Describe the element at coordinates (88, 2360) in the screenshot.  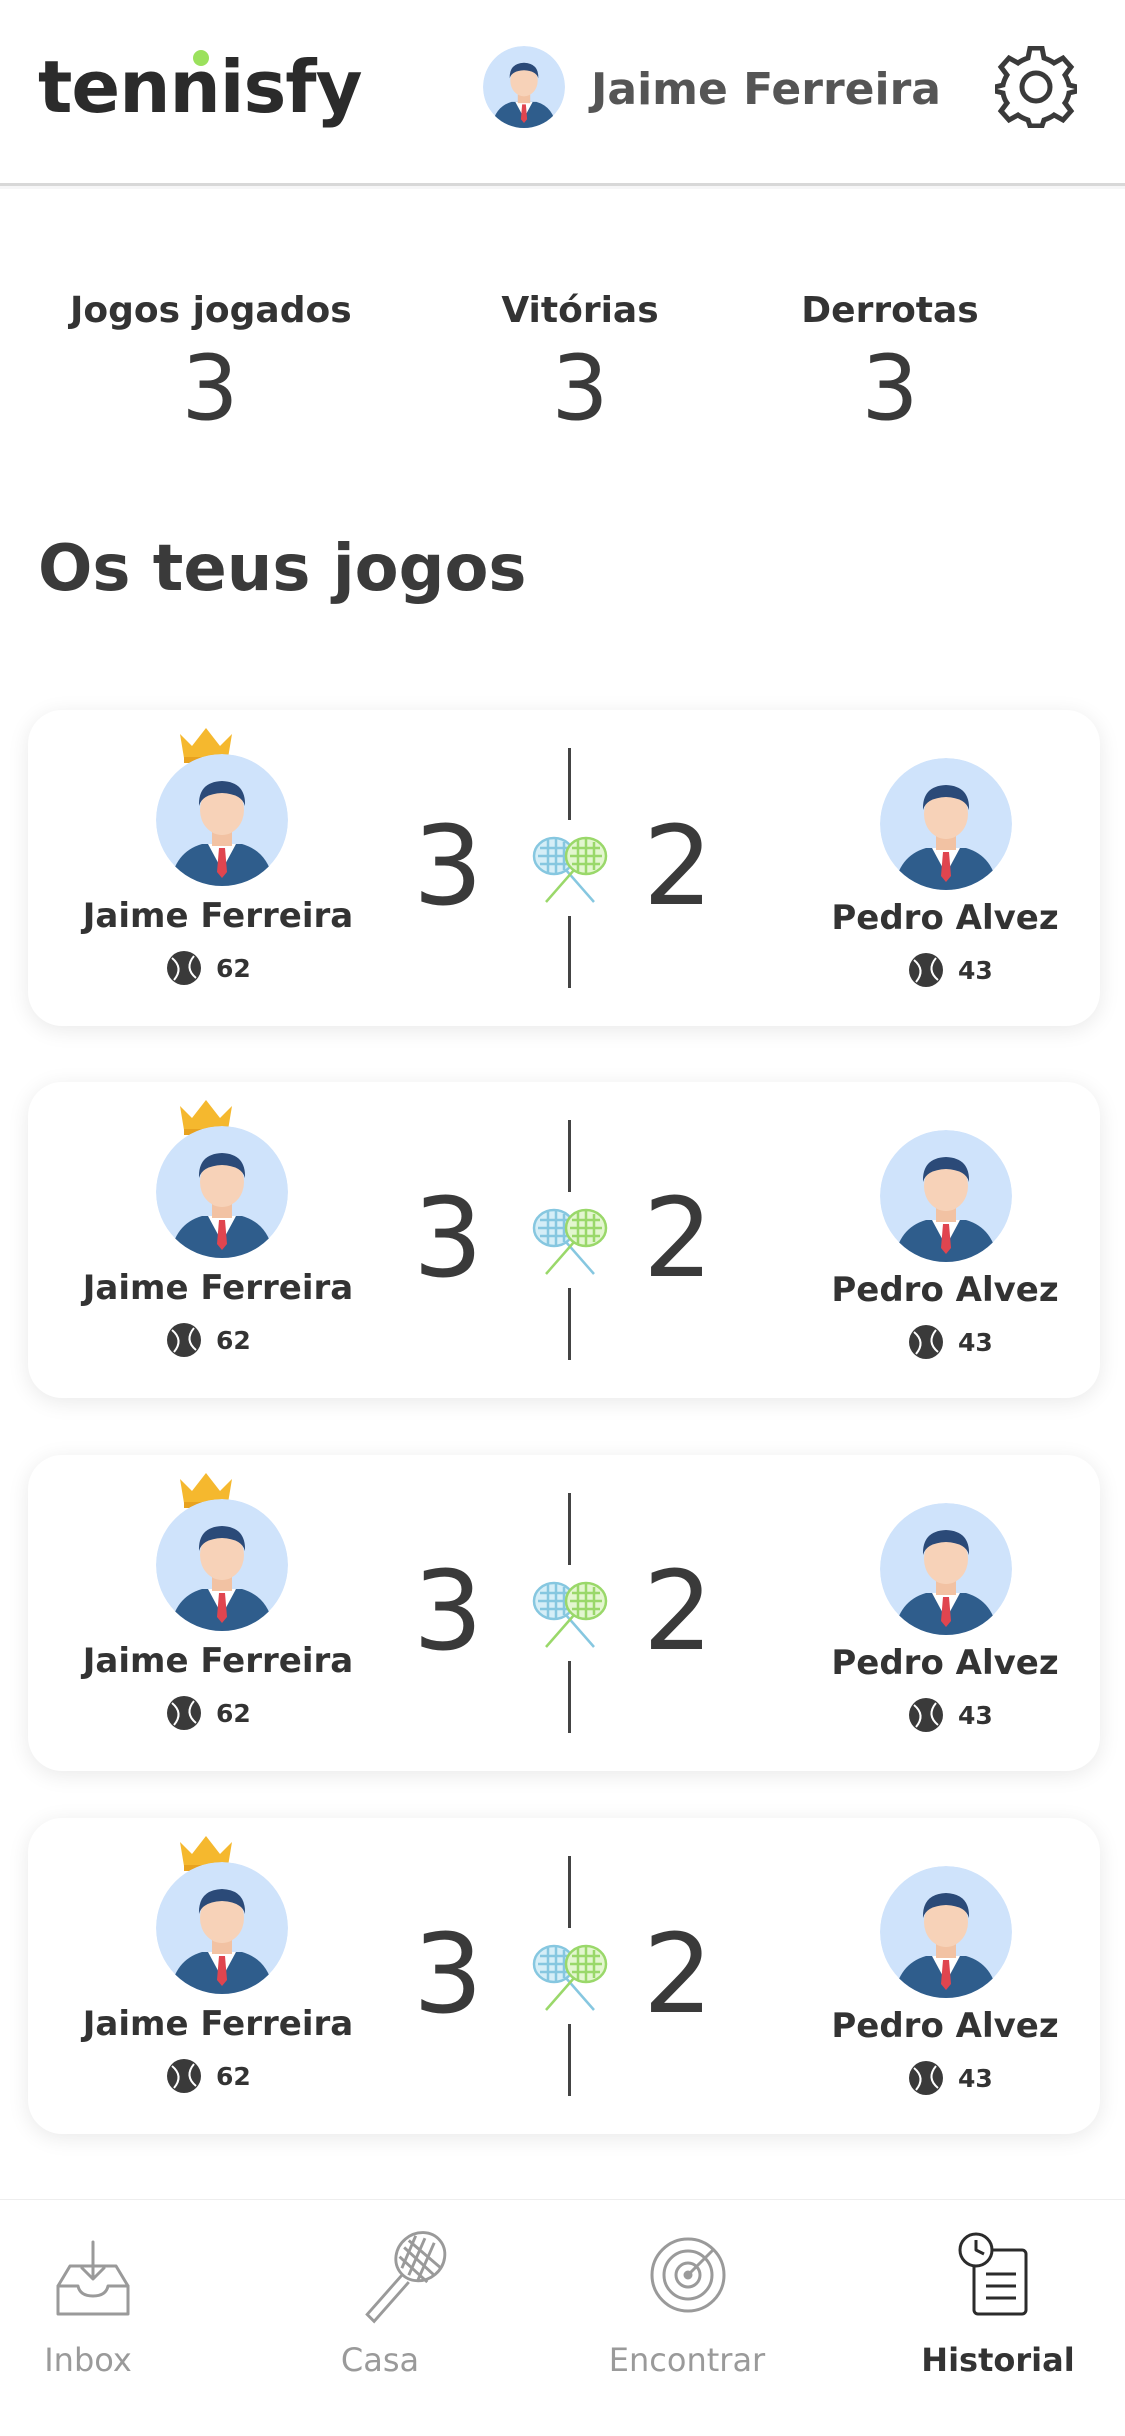
I see `nav-label: Inbox` at that location.